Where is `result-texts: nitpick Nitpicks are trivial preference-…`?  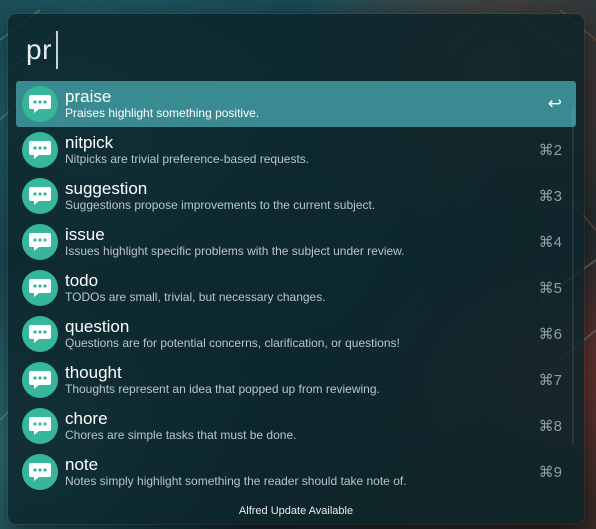 result-texts: nitpick Nitpicks are trivial preference-… is located at coordinates (293, 150).